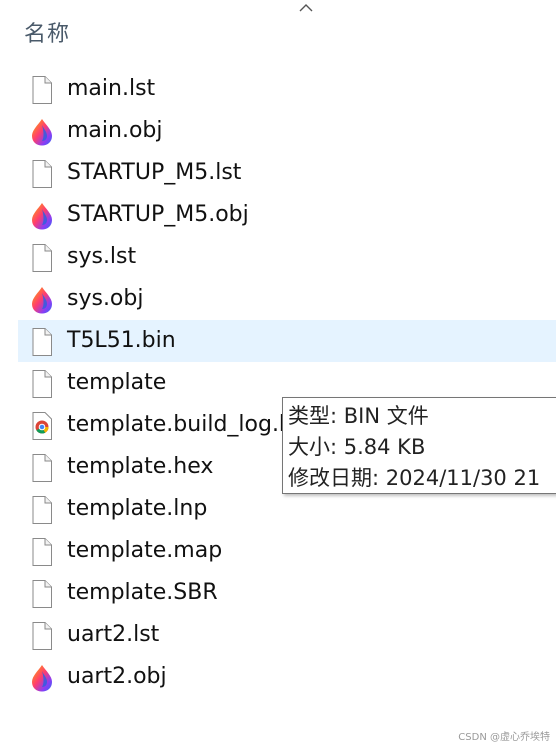  Describe the element at coordinates (115, 130) in the screenshot. I see `file-name: main.obj` at that location.